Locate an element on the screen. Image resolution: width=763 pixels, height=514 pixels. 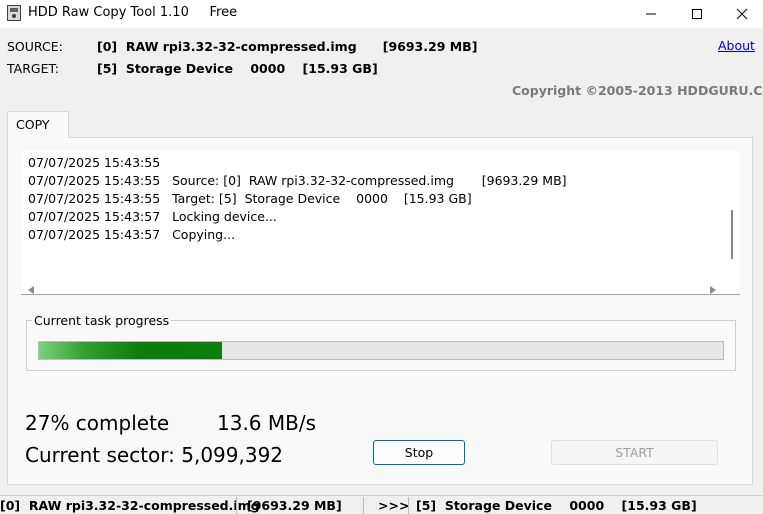
copyright-text: Copyright ©2005-2013 HDDGURU.COM is located at coordinates (637, 90).